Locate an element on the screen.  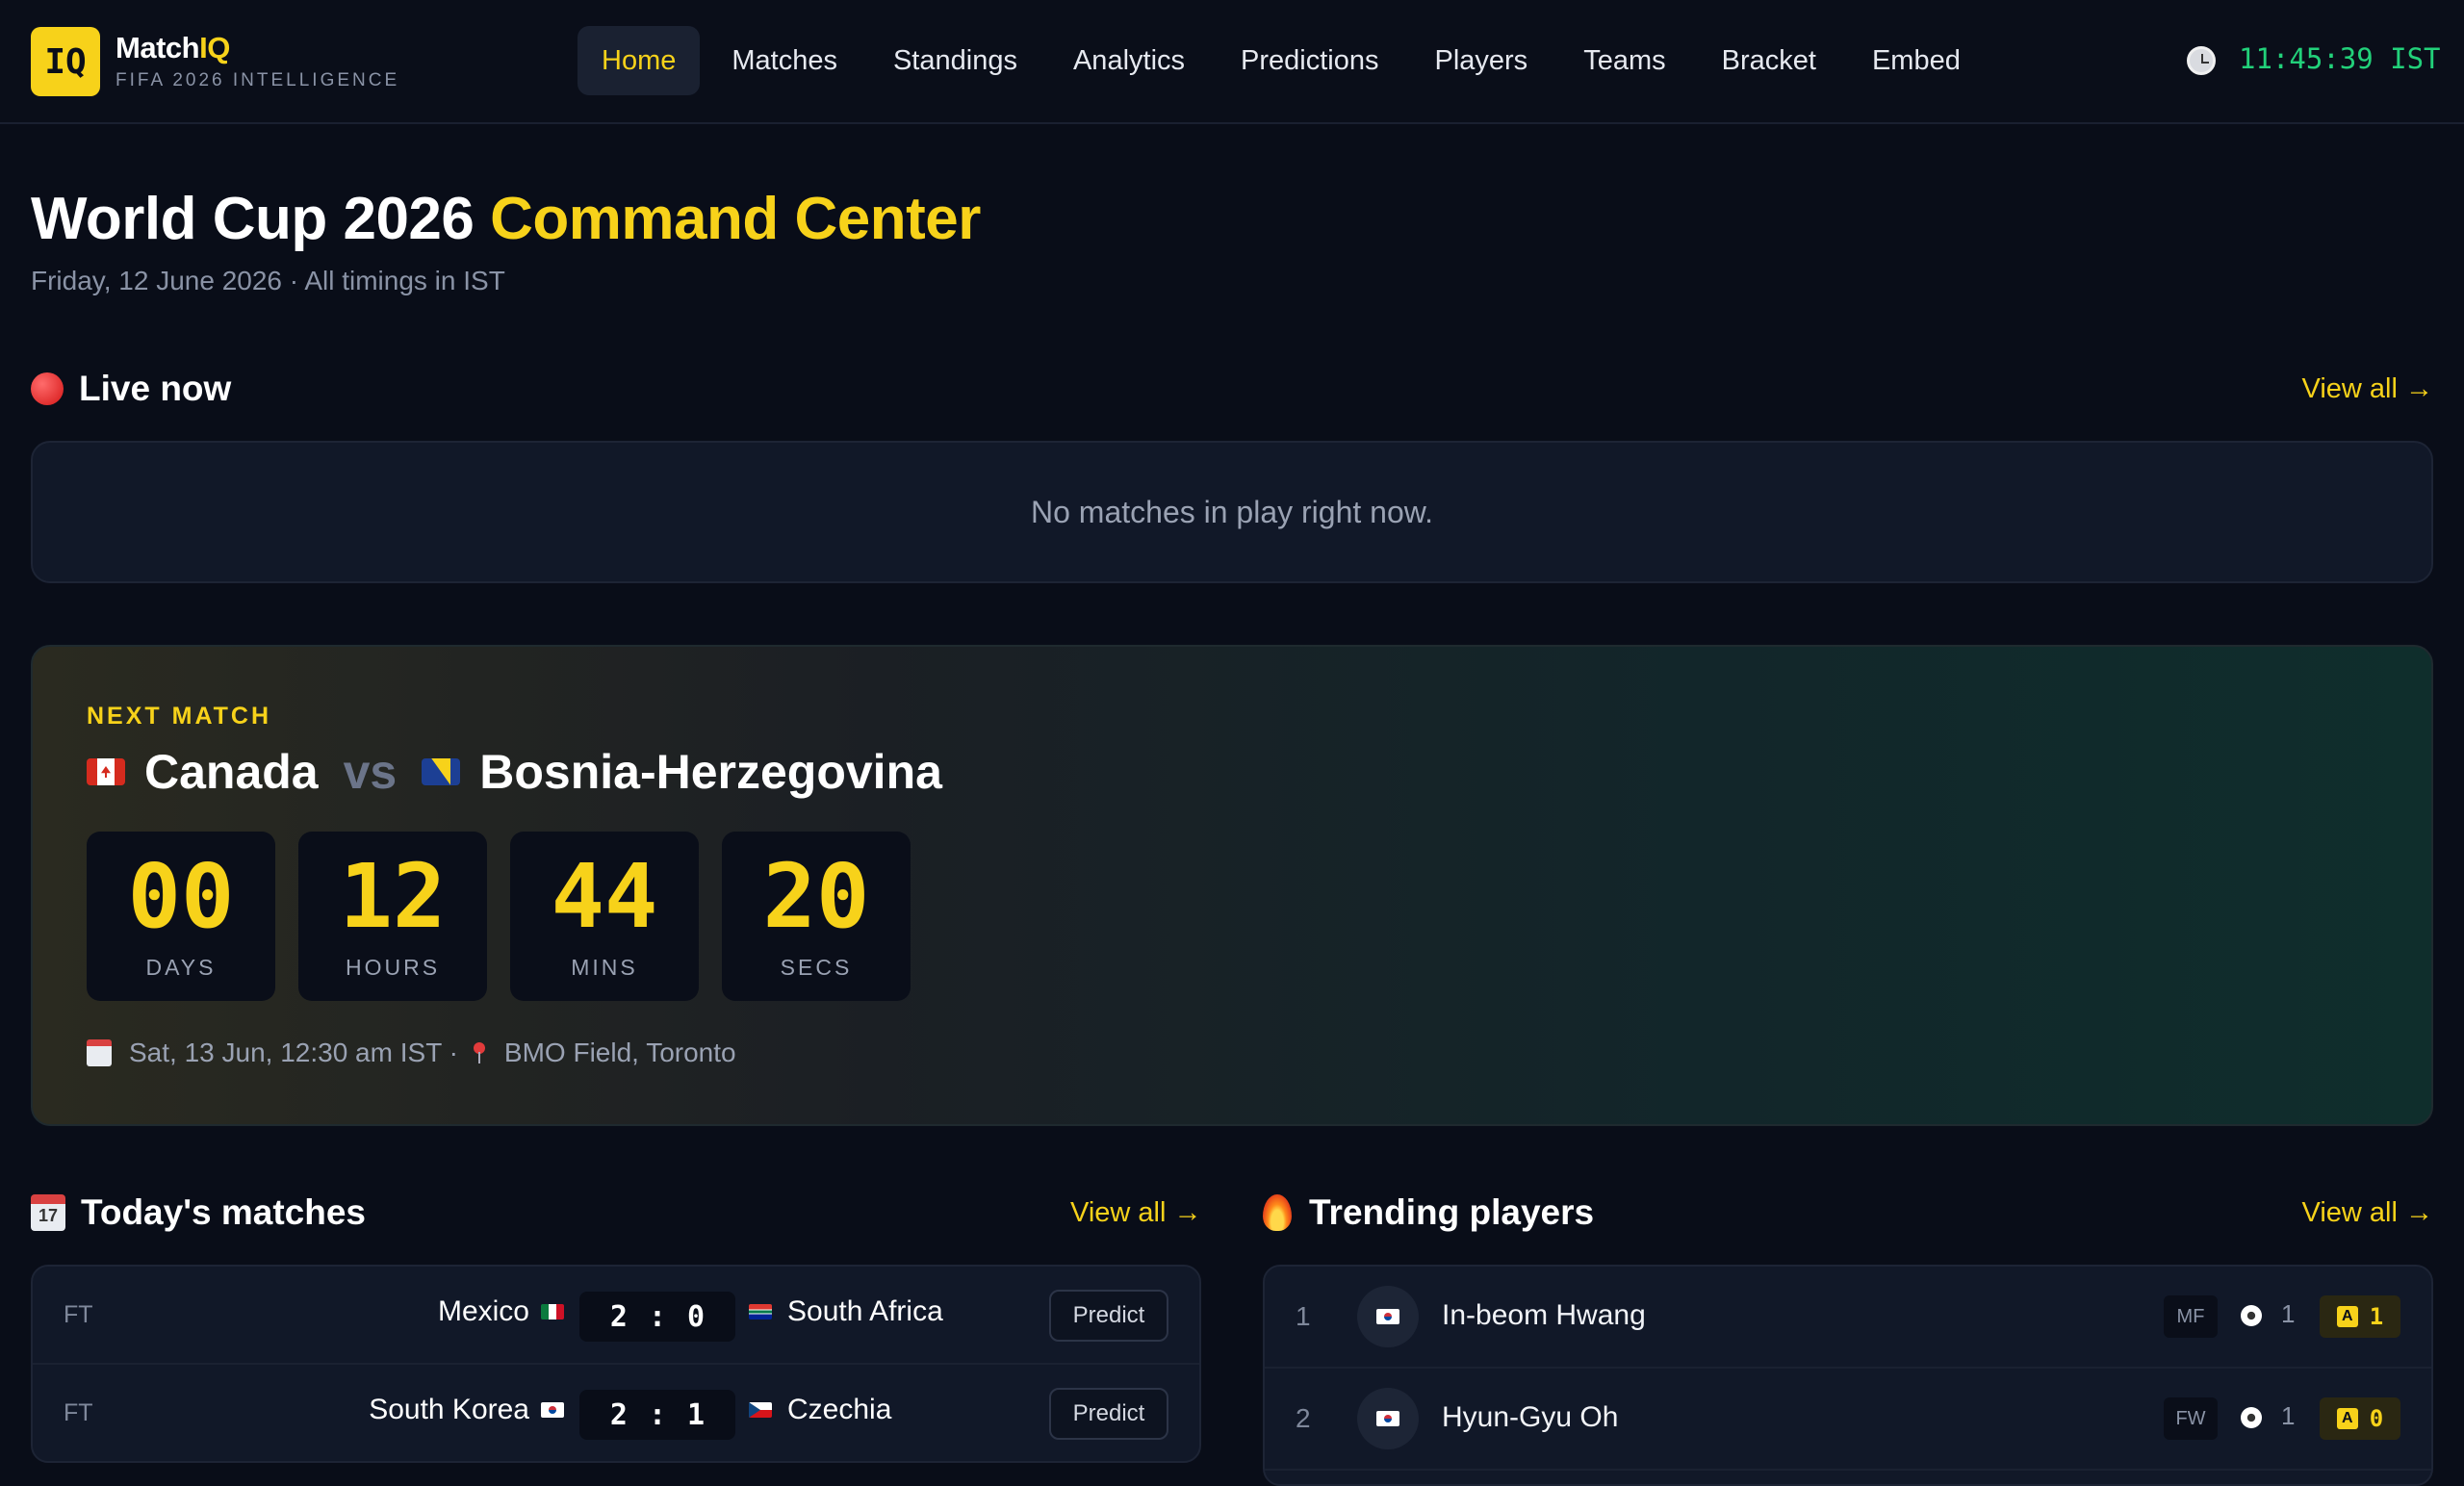
nav-predictions: Predictions is located at coordinates (1309, 61).